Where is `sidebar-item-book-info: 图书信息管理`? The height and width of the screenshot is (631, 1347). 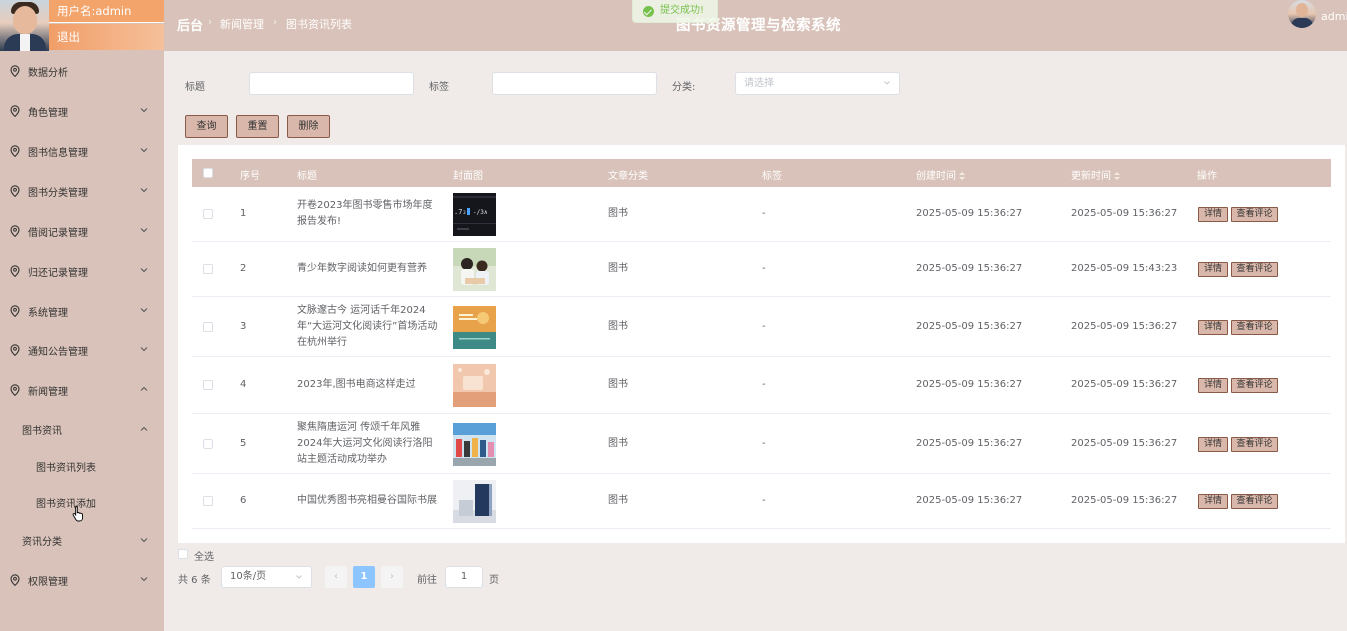
sidebar-item-book-info: 图书信息管理 is located at coordinates (82, 151).